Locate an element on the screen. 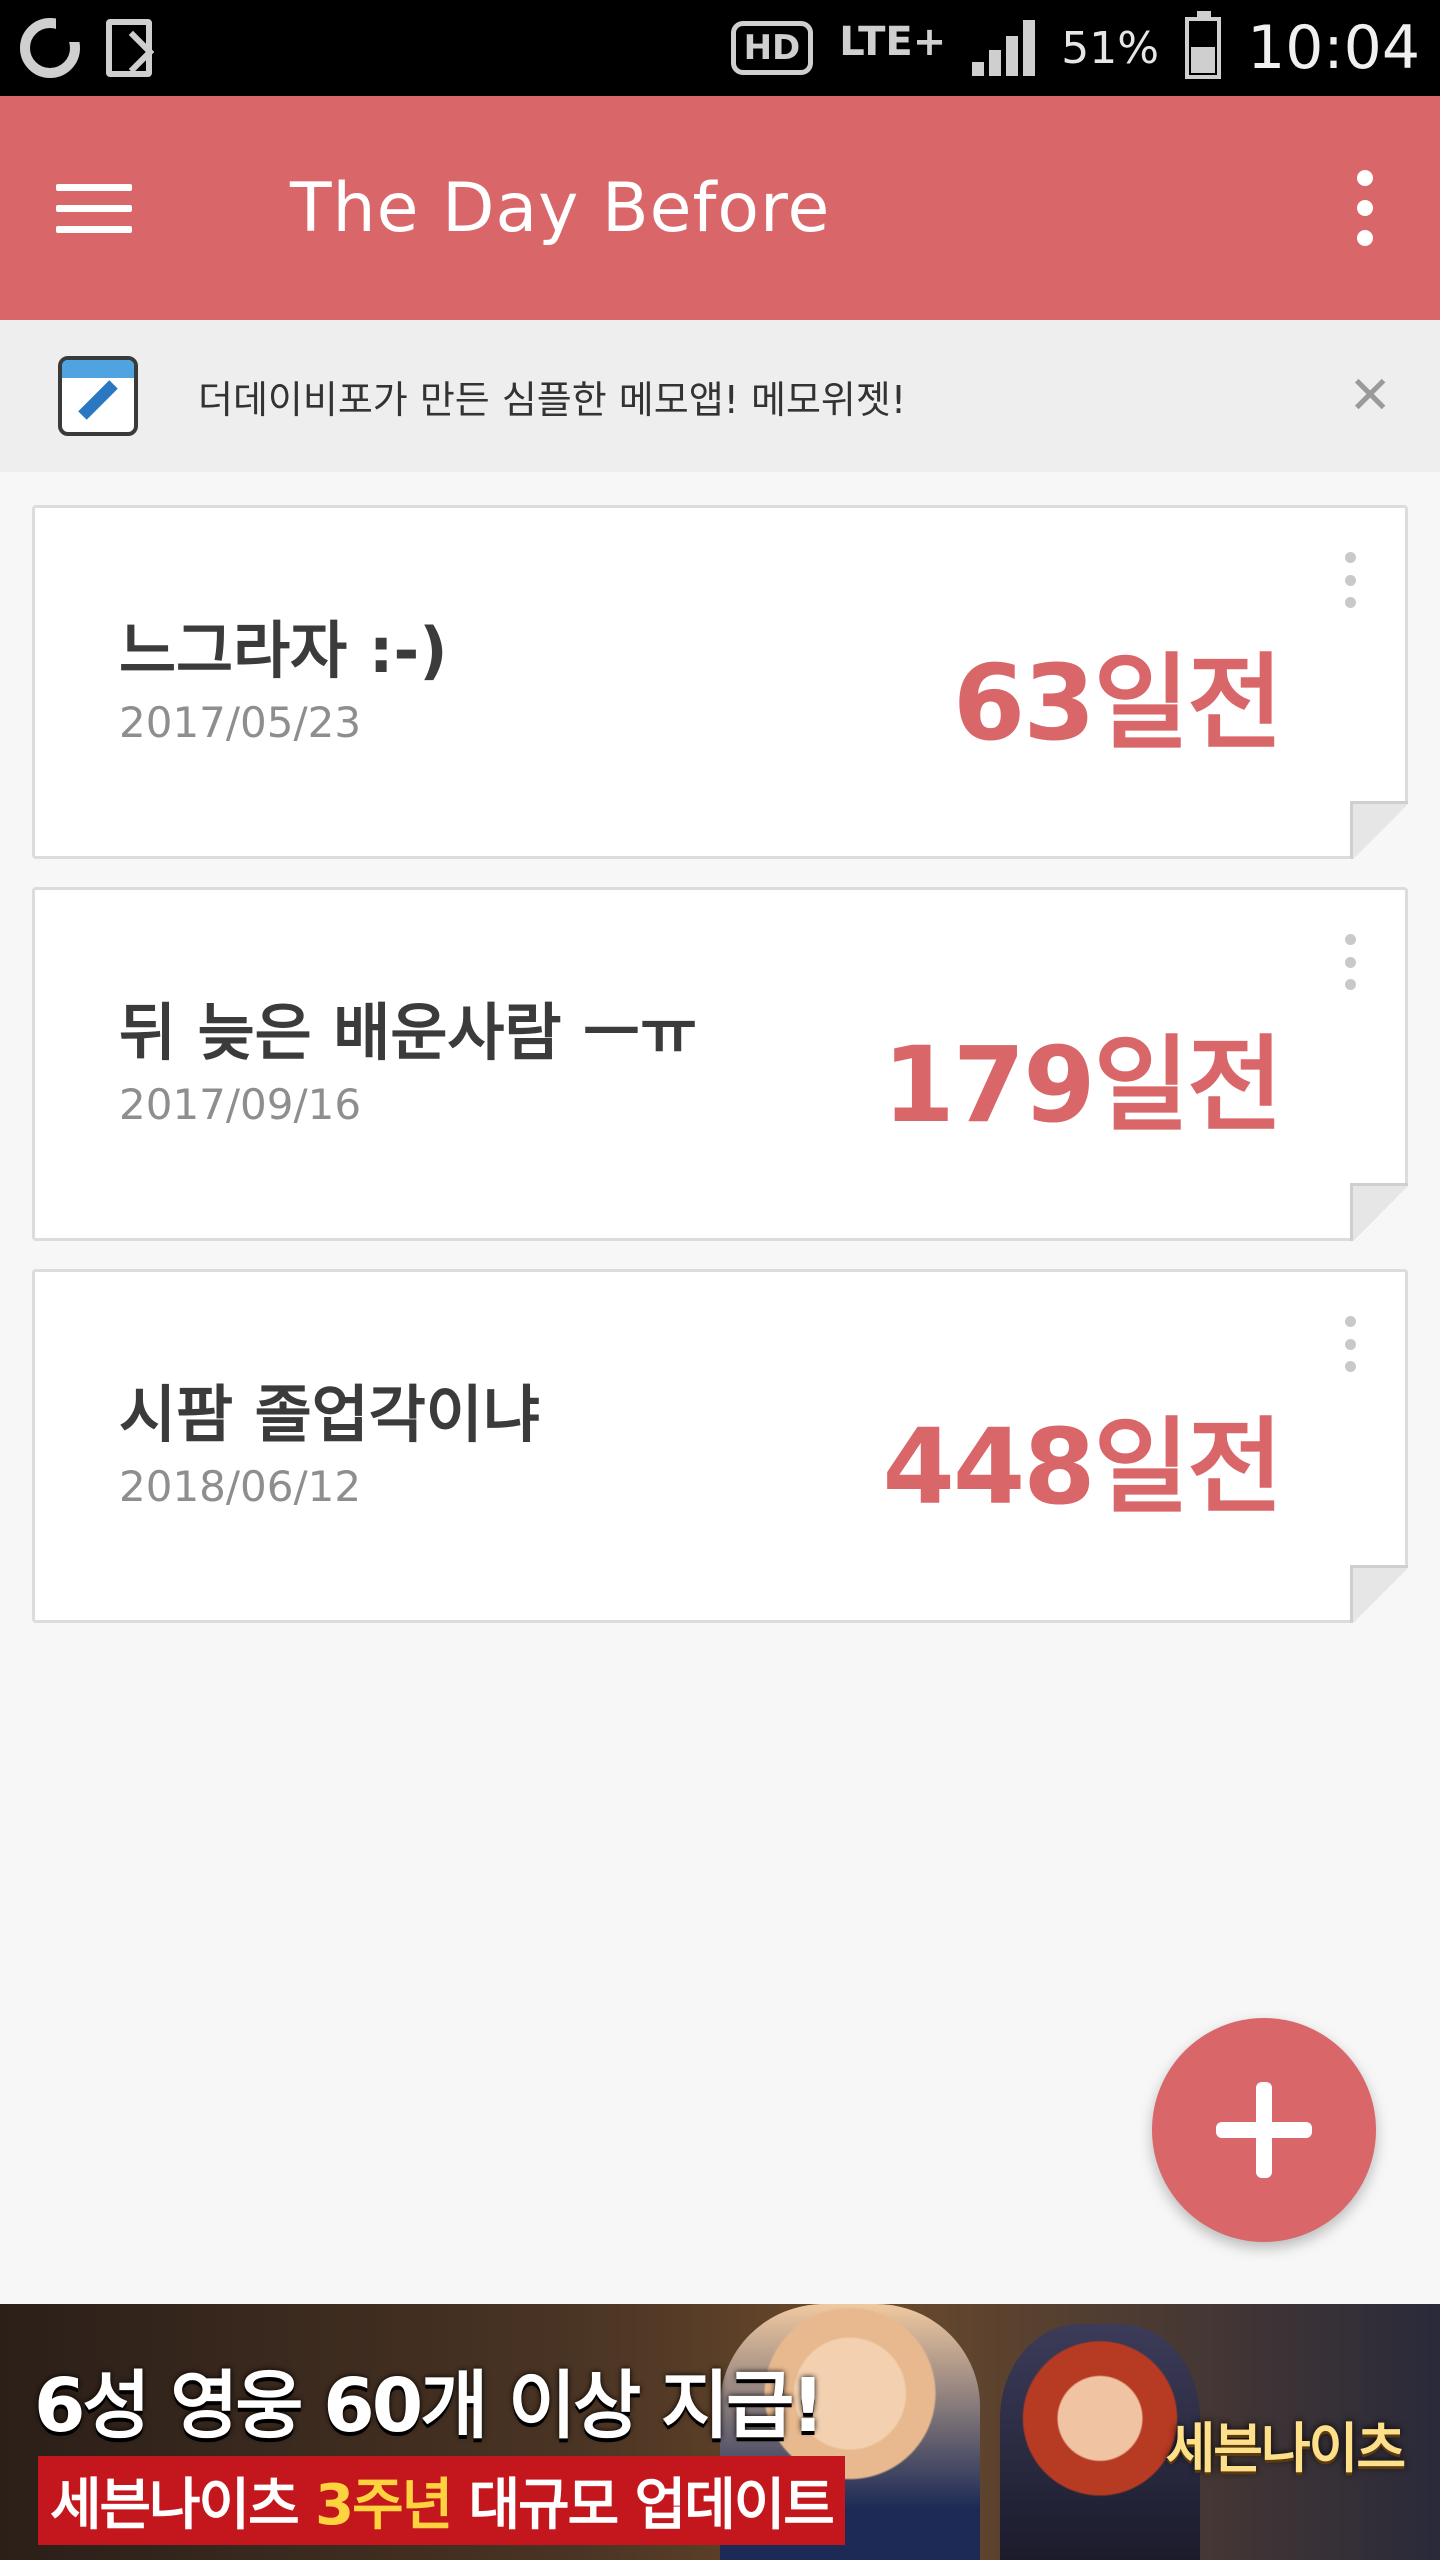  card-date: 2017/09/16 is located at coordinates (240, 1104).